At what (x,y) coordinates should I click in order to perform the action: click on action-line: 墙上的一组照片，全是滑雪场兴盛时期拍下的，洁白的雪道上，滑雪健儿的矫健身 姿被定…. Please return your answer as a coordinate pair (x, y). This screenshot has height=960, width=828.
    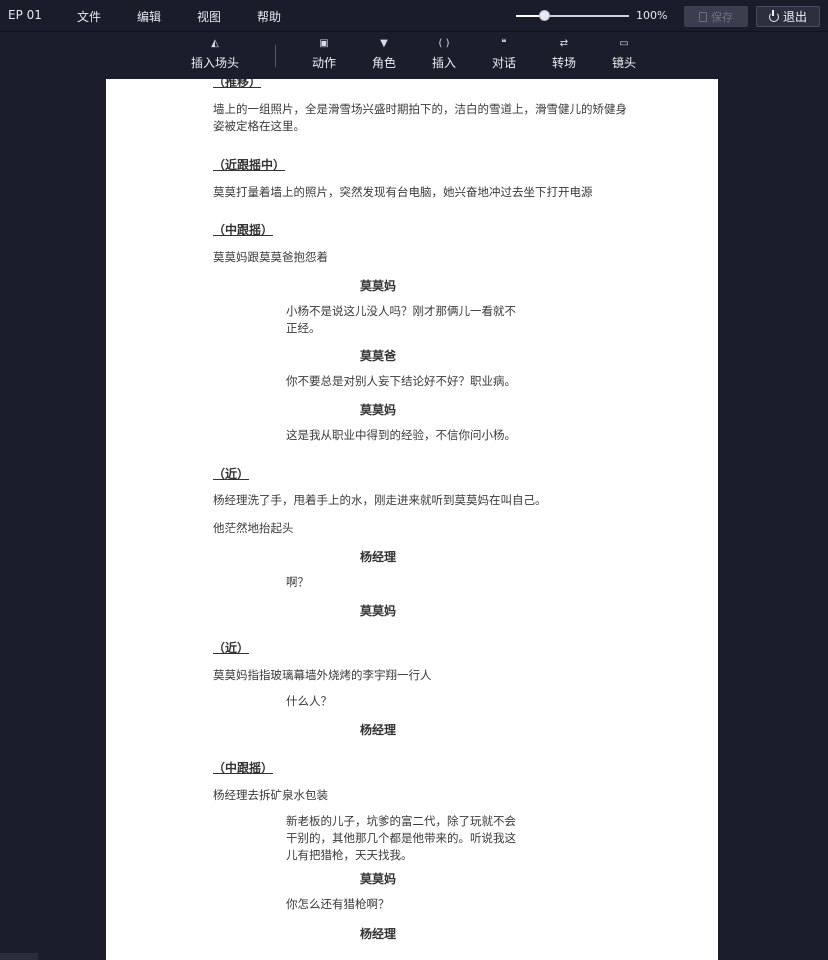
    Looking at the image, I should click on (420, 118).